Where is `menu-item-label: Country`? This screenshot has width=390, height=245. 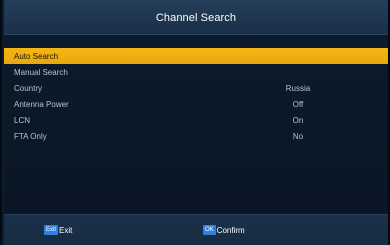 menu-item-label: Country is located at coordinates (28, 88).